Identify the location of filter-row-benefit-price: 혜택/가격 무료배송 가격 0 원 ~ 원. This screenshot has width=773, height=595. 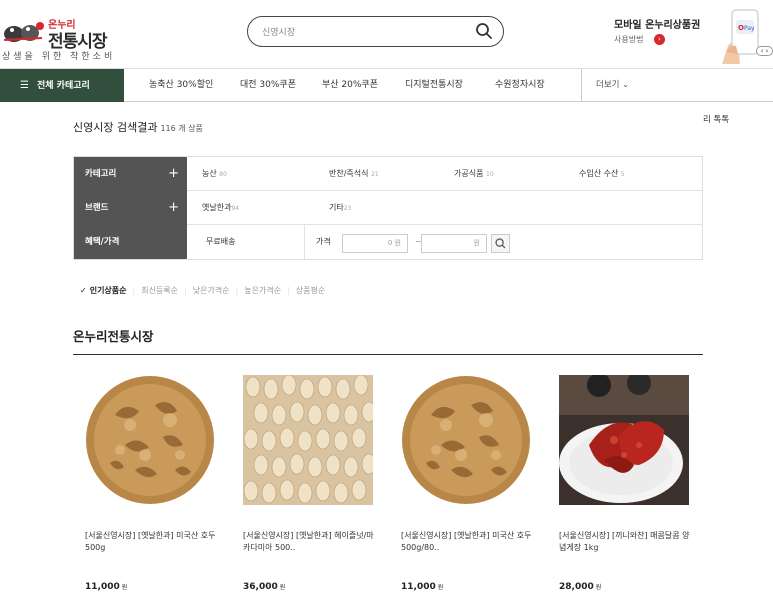
(388, 242).